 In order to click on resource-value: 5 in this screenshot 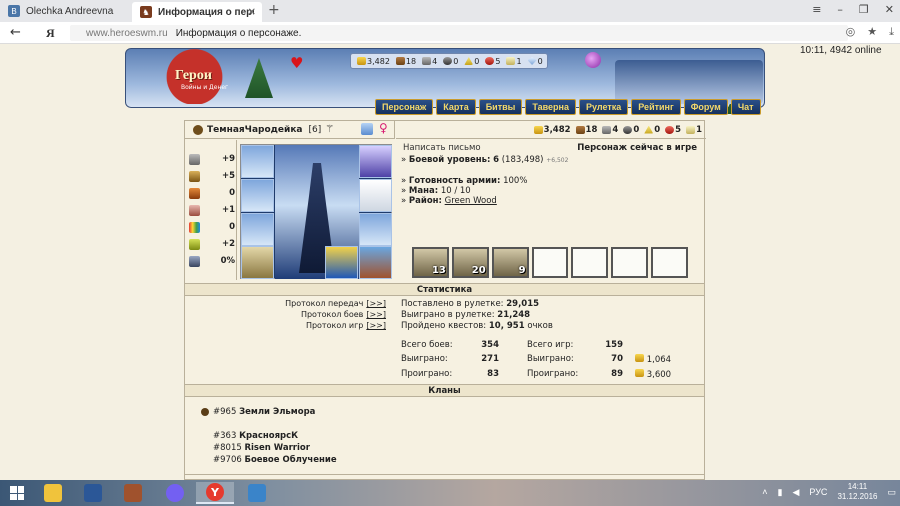, I will do `click(498, 61)`.